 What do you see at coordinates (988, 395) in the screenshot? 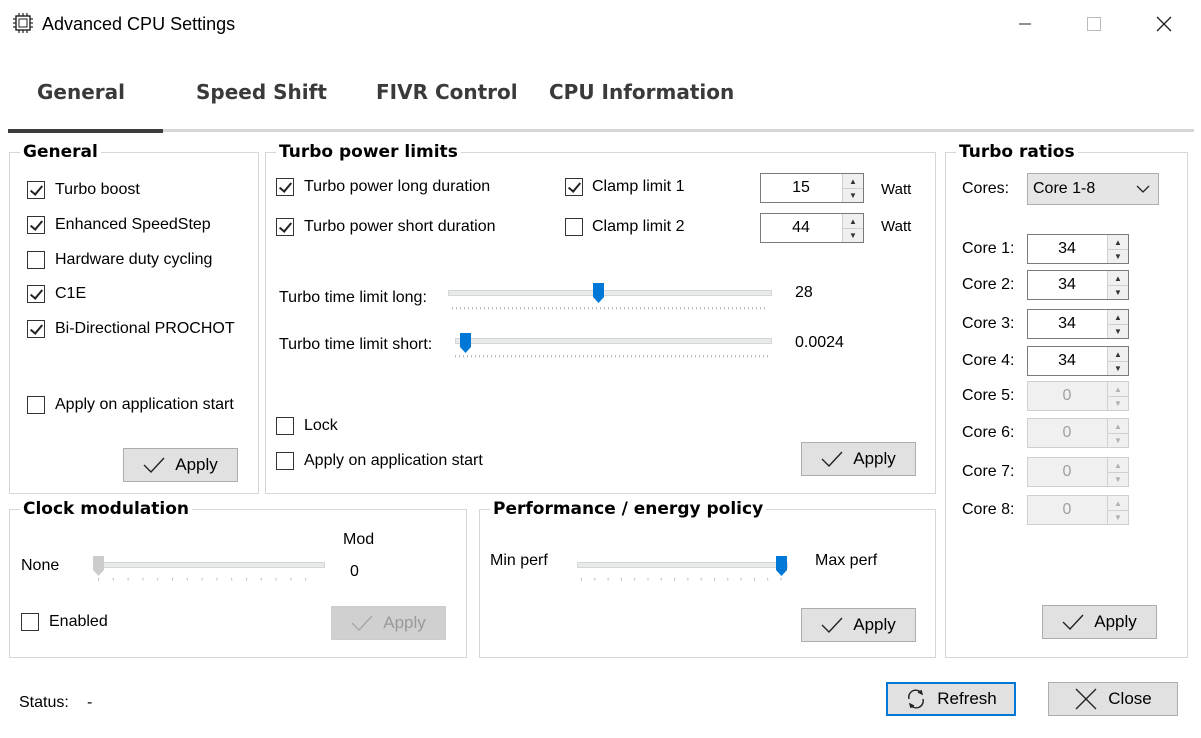
I see `core-5-label: Core 5:` at bounding box center [988, 395].